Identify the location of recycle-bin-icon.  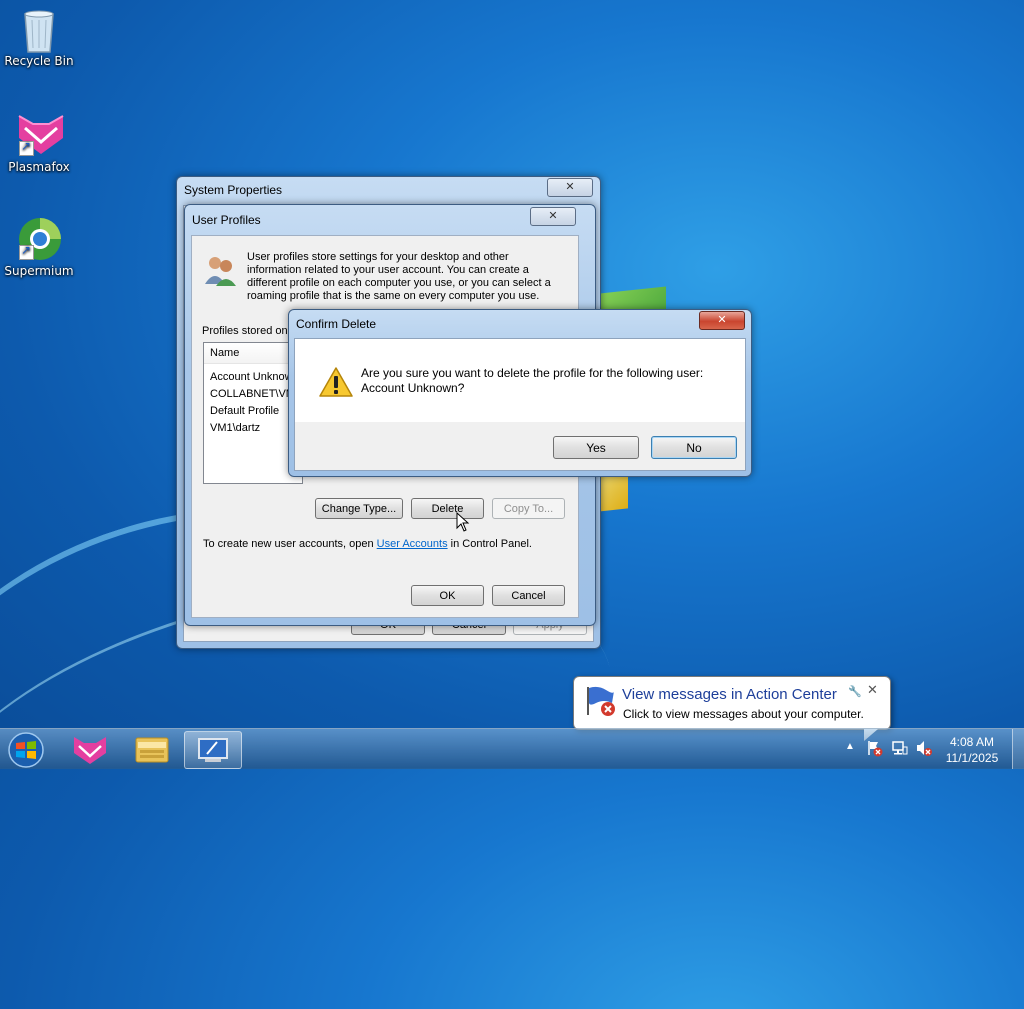
(39, 29).